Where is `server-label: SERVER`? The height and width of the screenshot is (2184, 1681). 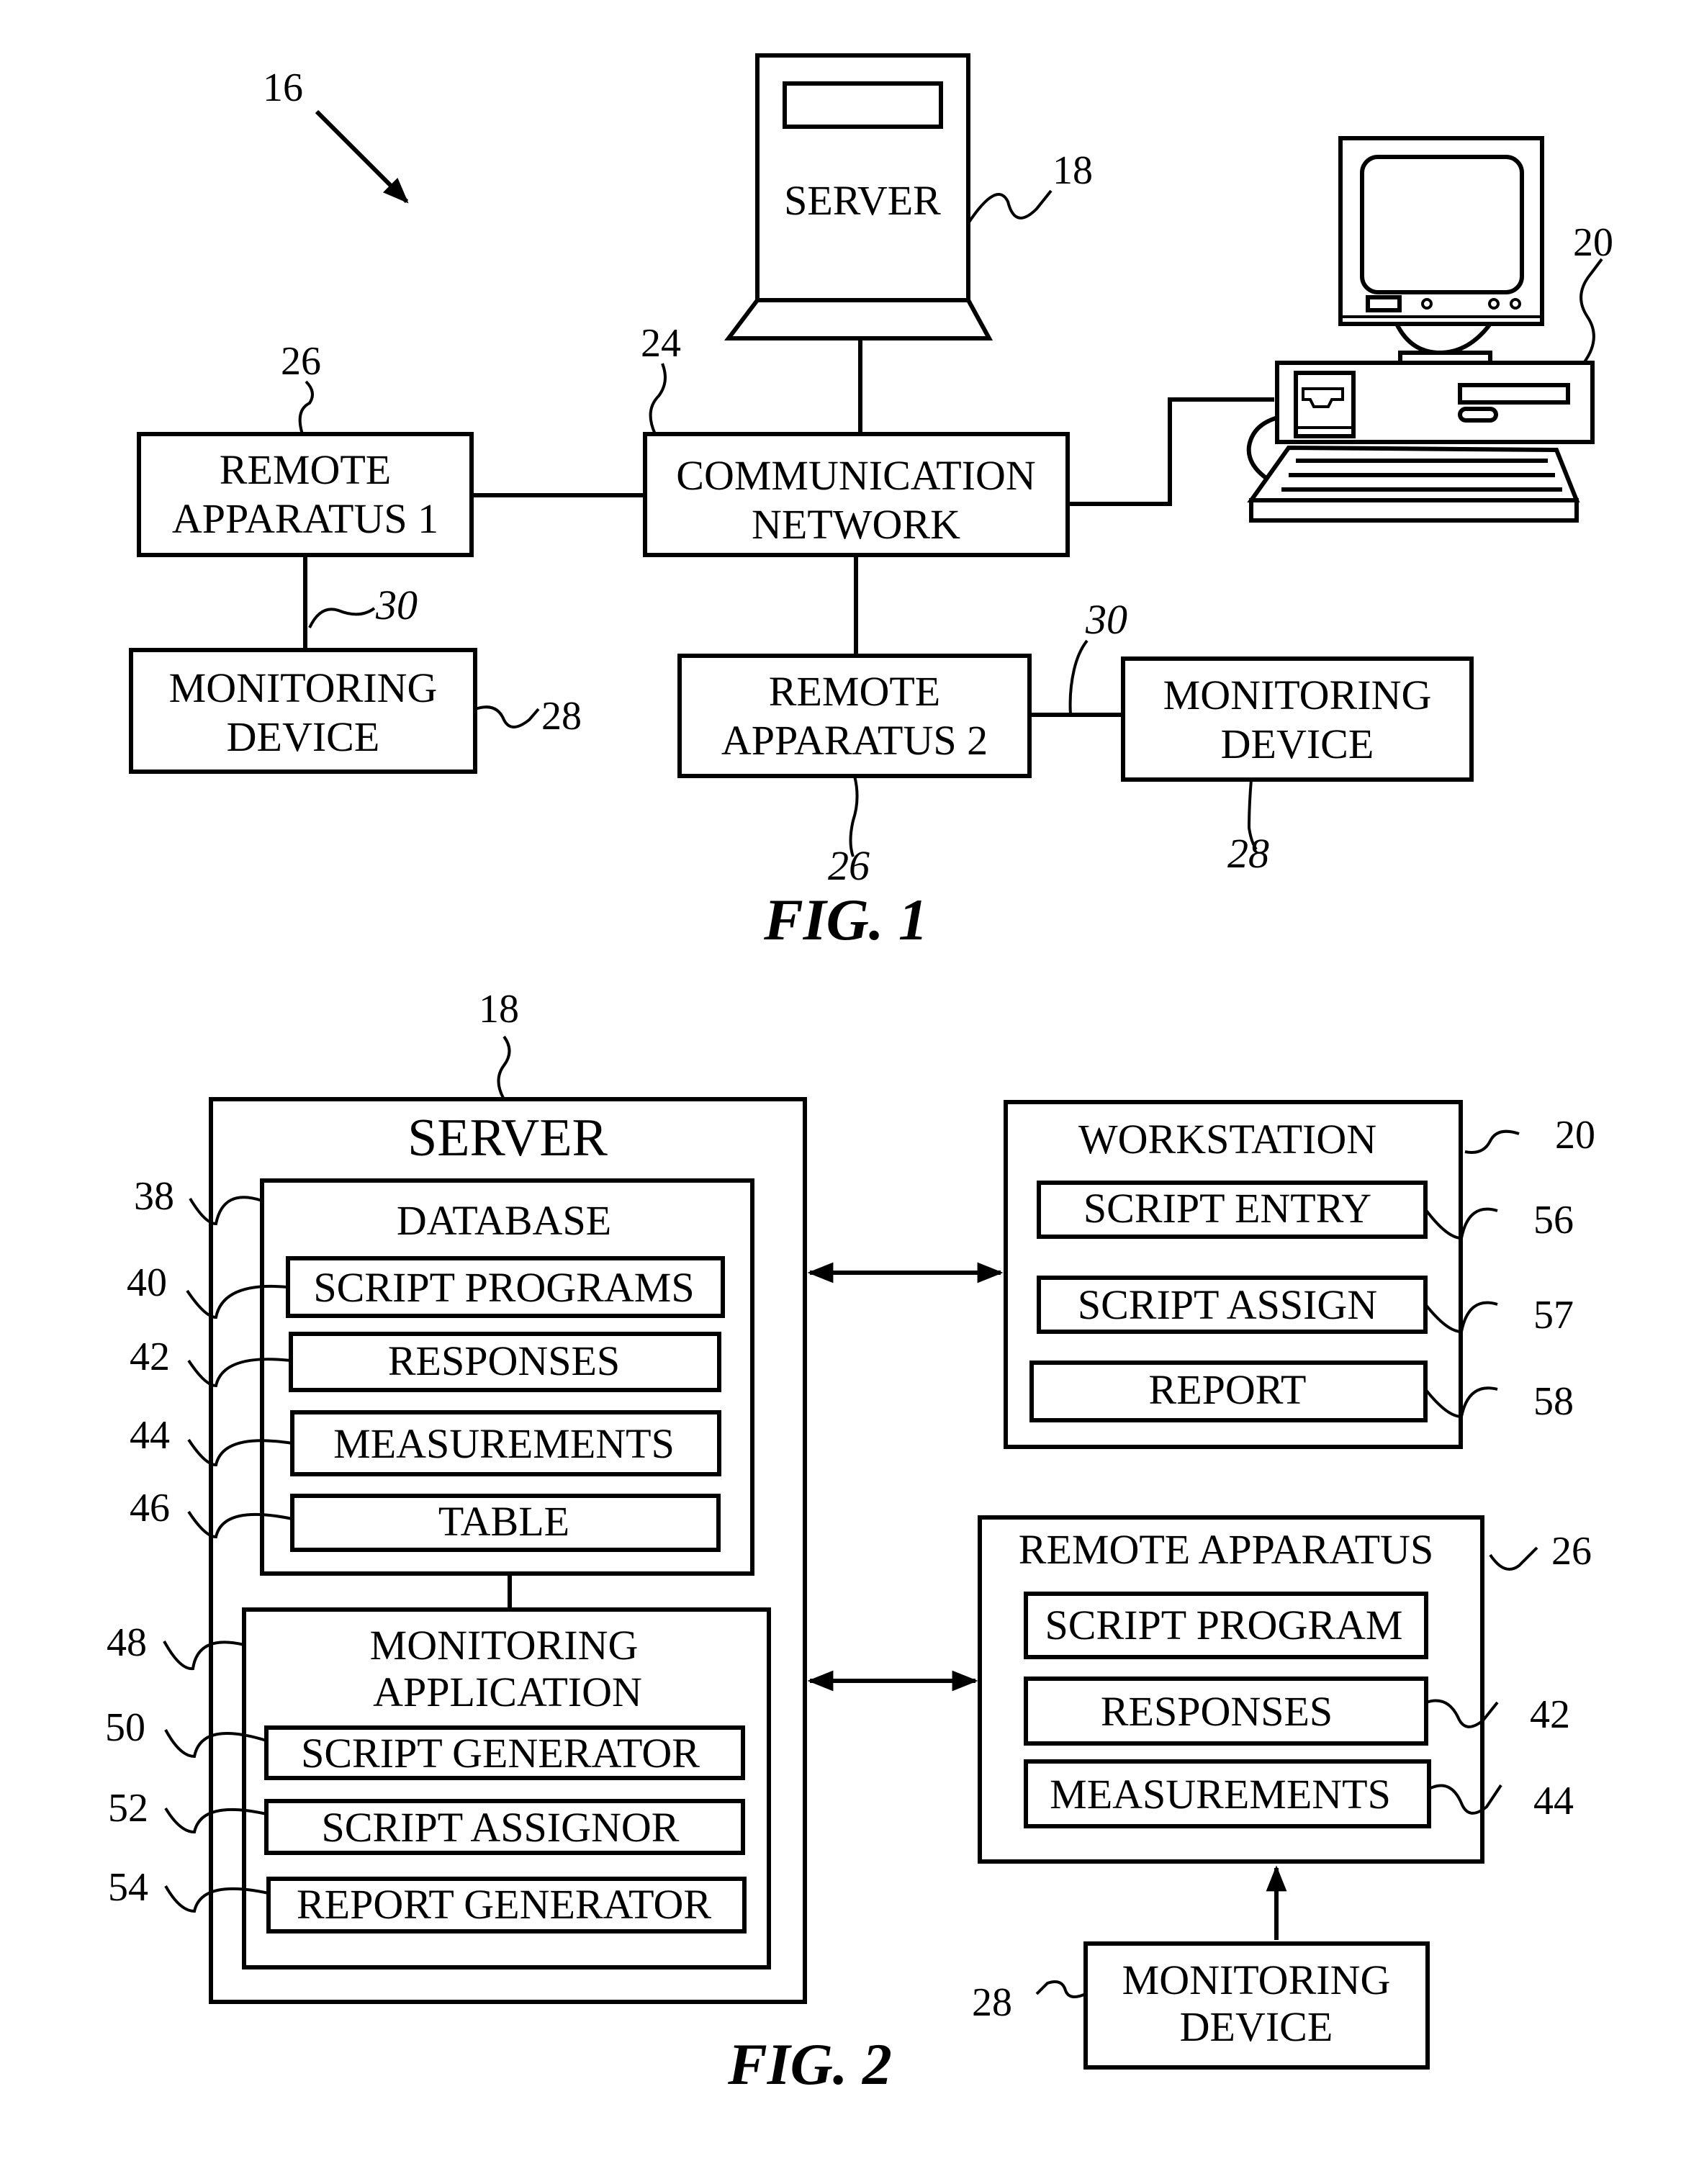 server-label: SERVER is located at coordinates (862, 200).